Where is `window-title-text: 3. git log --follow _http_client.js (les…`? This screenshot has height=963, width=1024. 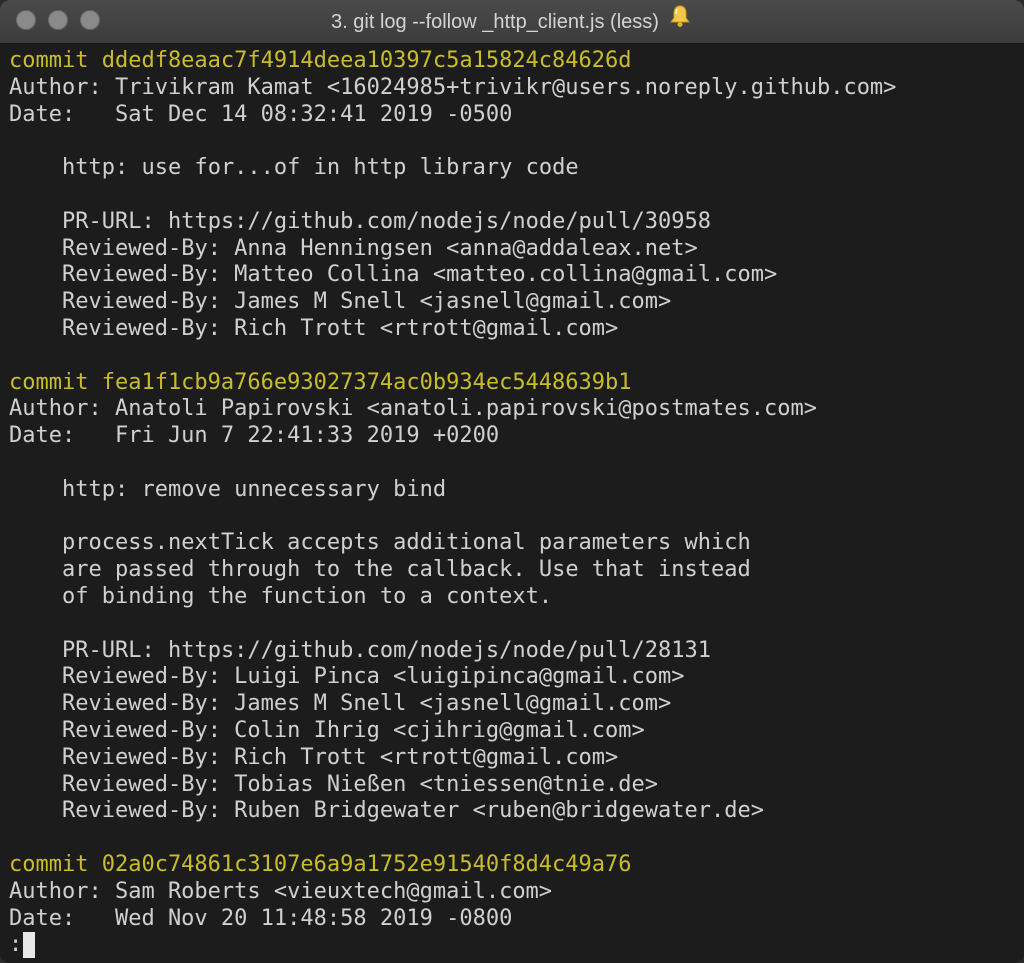 window-title-text: 3. git log --follow _http_client.js (les… is located at coordinates (495, 22).